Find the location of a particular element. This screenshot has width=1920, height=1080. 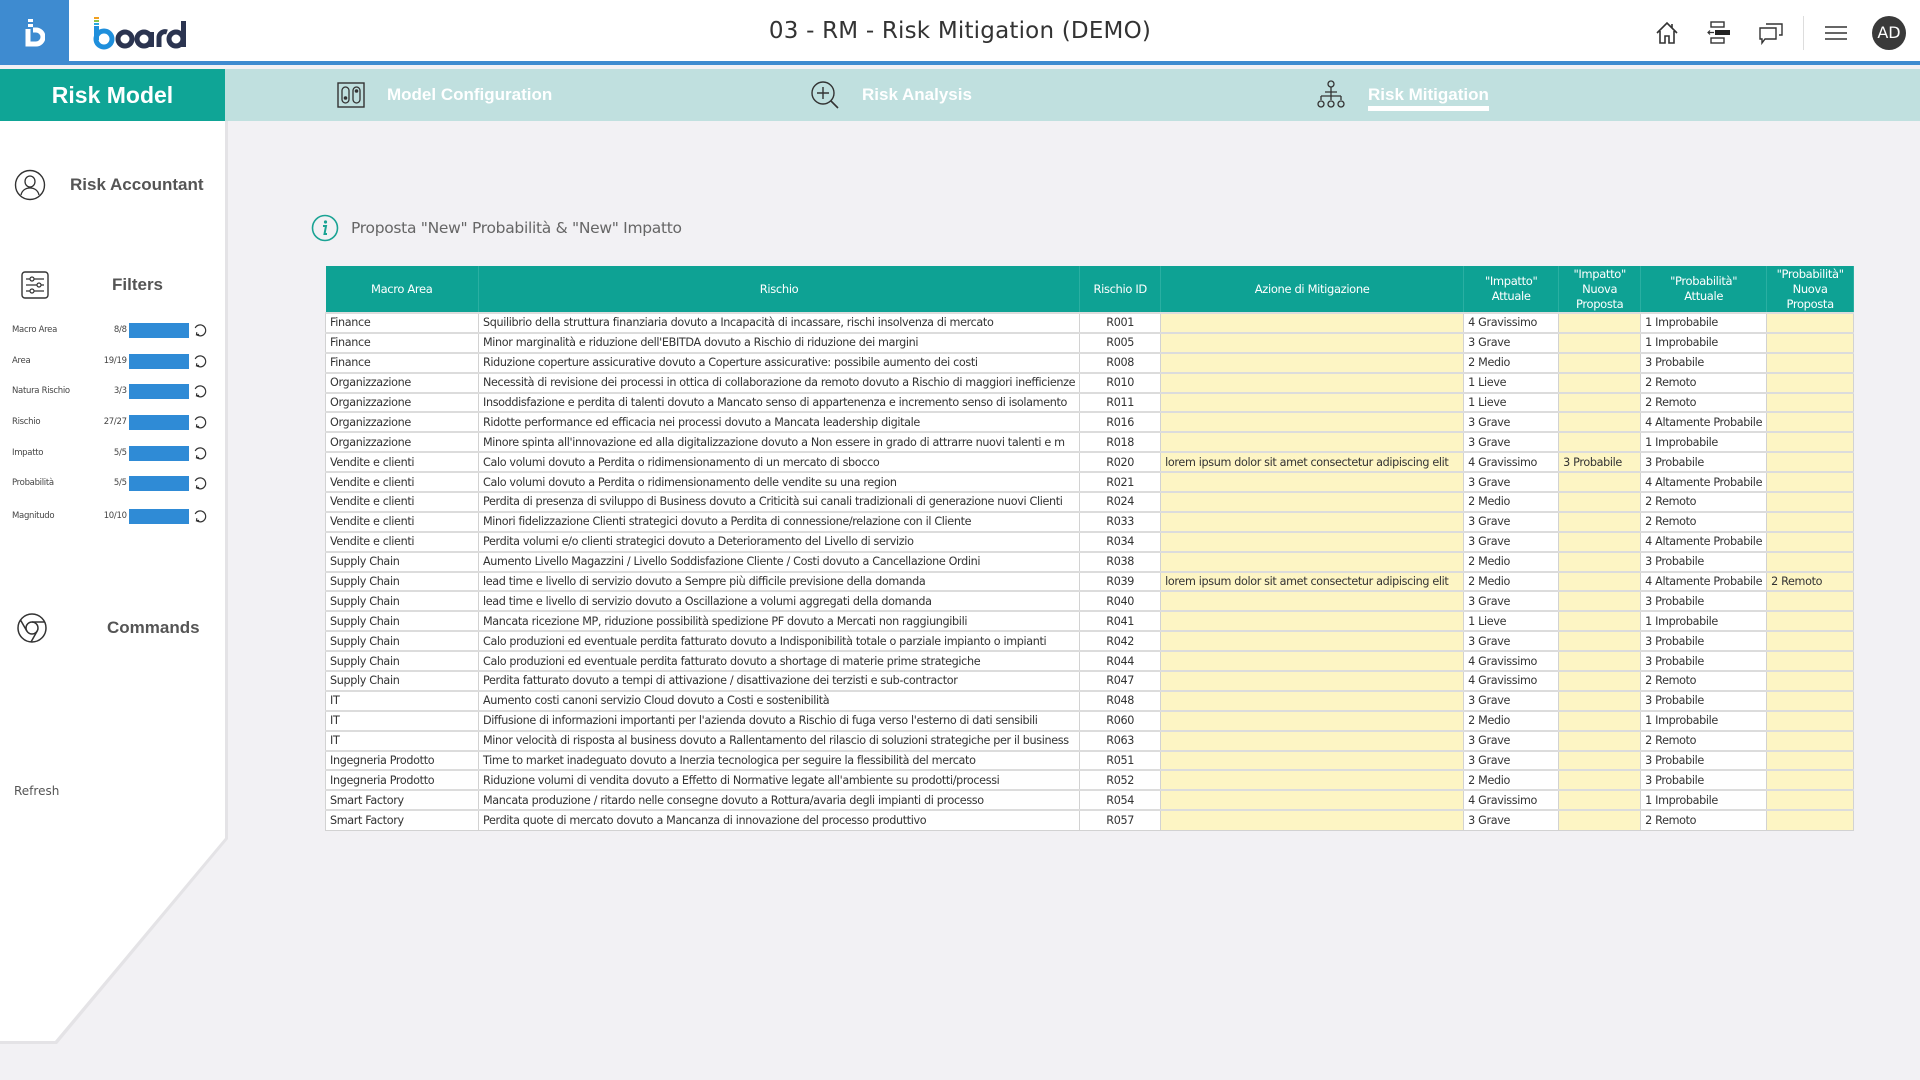

col-probabilita-nuova-proposta-header: "Probabilità" Nuova Proposta is located at coordinates (1810, 289).